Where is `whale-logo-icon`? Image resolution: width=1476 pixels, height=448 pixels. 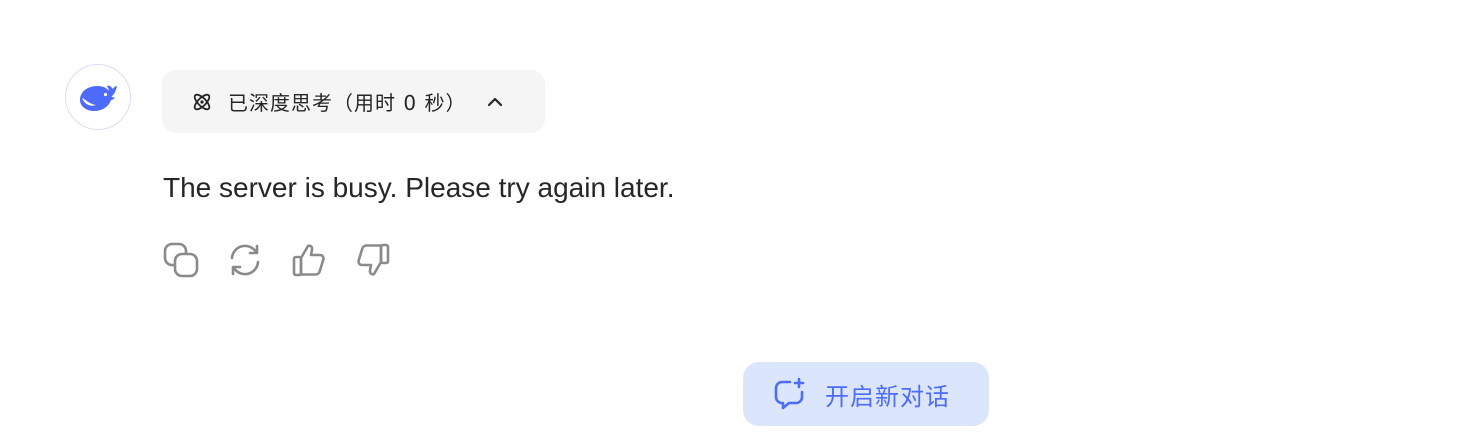
whale-logo-icon is located at coordinates (98, 98).